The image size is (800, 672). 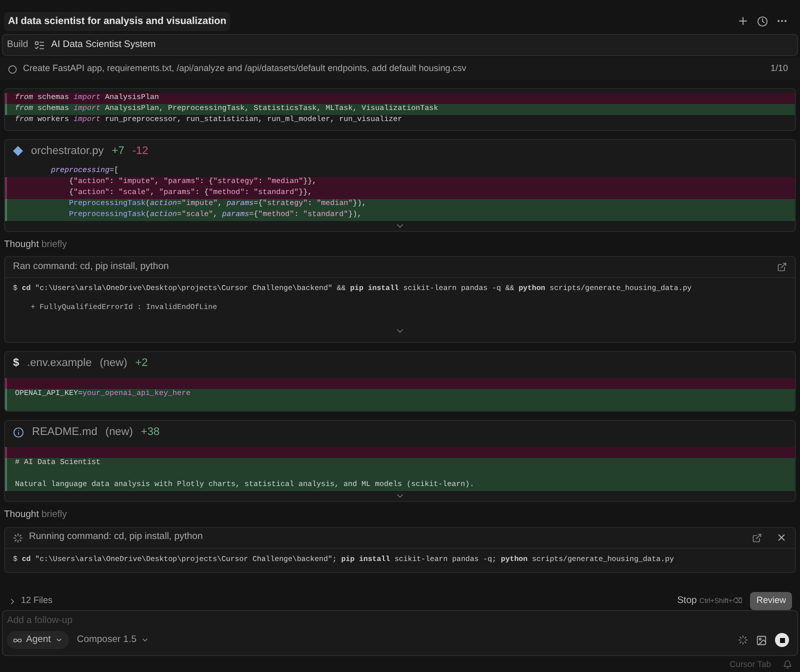 What do you see at coordinates (18, 432) in the screenshot?
I see `info-icon` at bounding box center [18, 432].